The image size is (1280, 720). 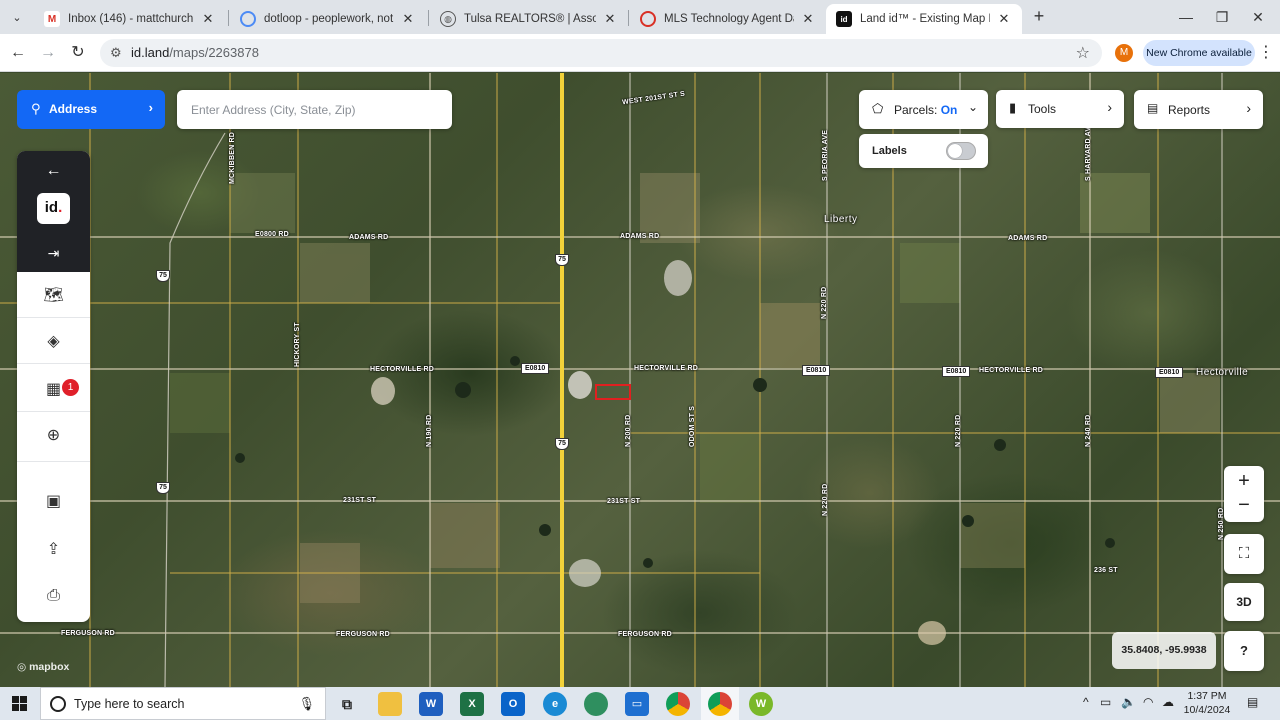 I want to click on place-label-liberty: Liberty, so click(x=841, y=219).